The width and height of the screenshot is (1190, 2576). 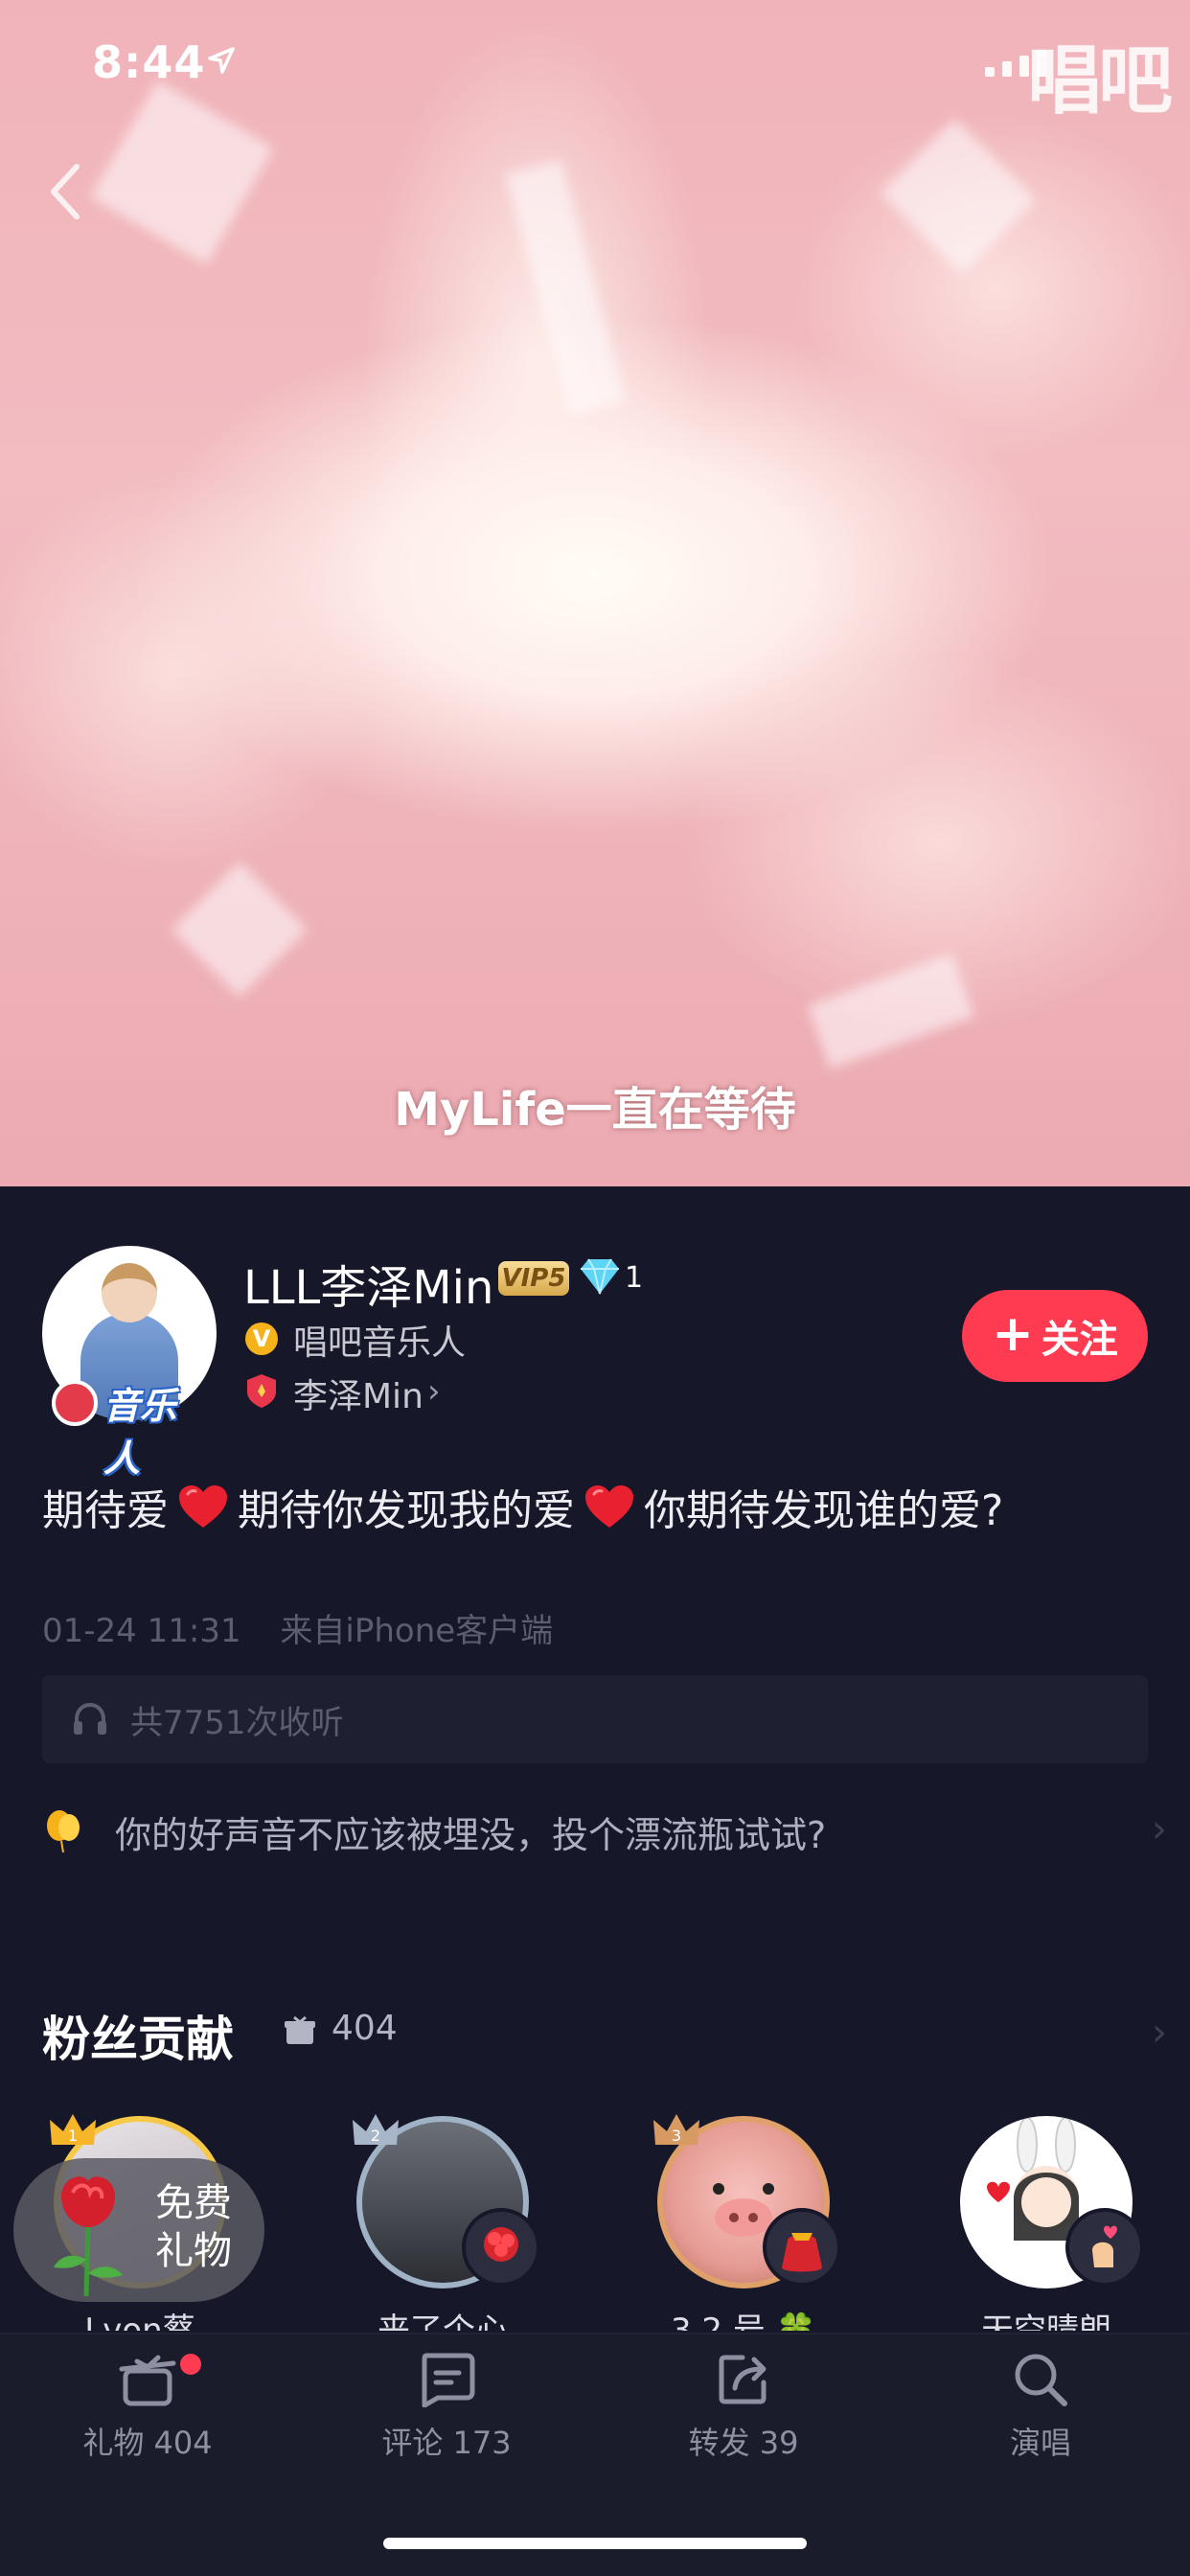 I want to click on lucky-bag-icon, so click(x=802, y=2248).